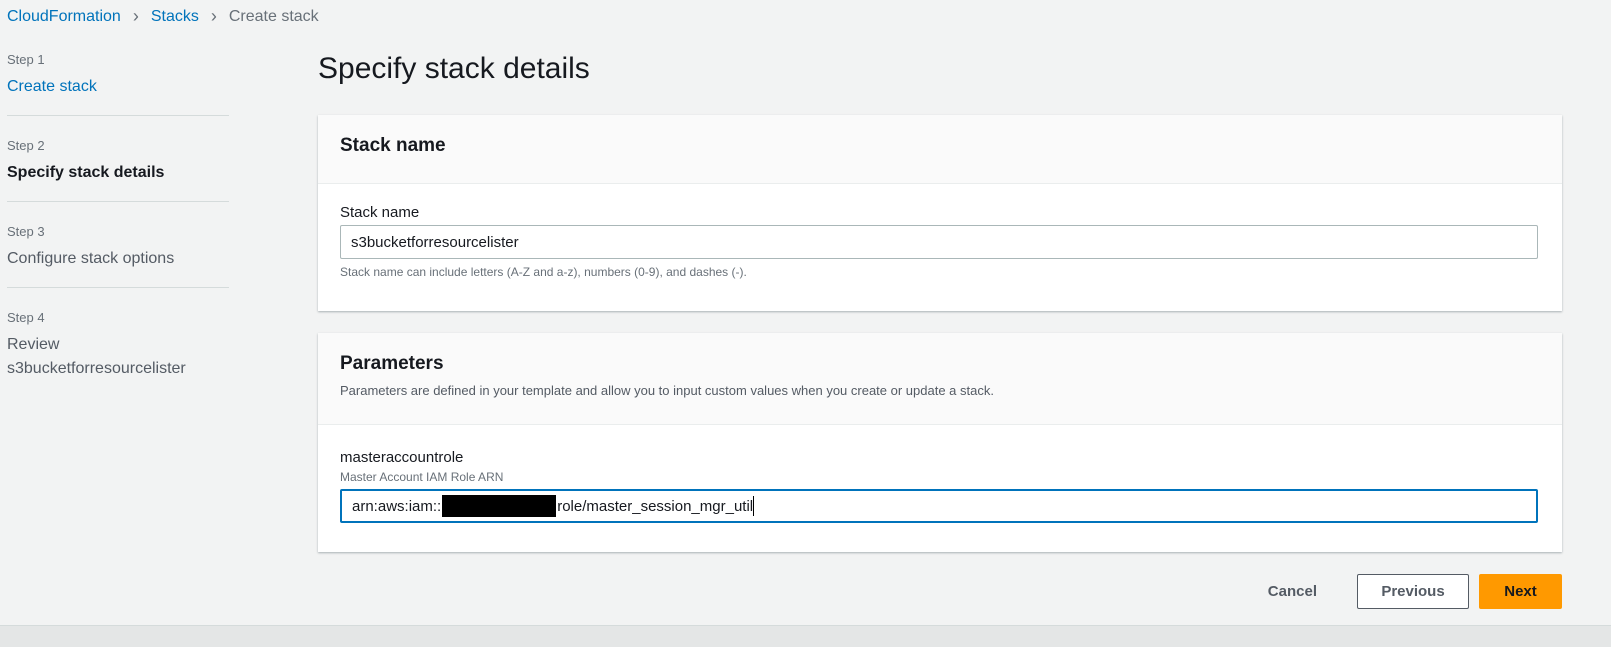 This screenshot has width=1611, height=647. Describe the element at coordinates (118, 87) in the screenshot. I see `step-link-create-stack: Create stack` at that location.